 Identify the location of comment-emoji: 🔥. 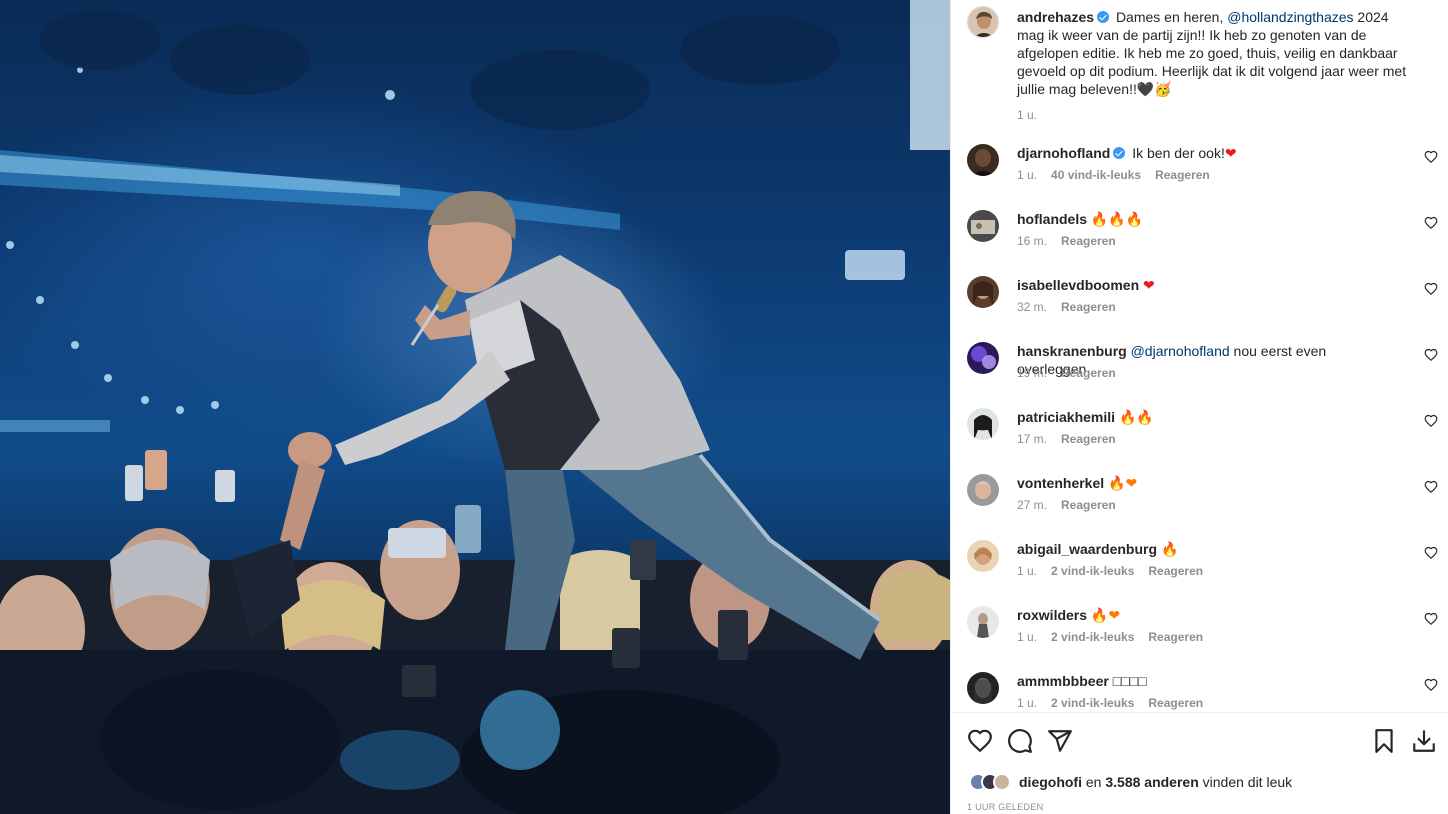
(1169, 549).